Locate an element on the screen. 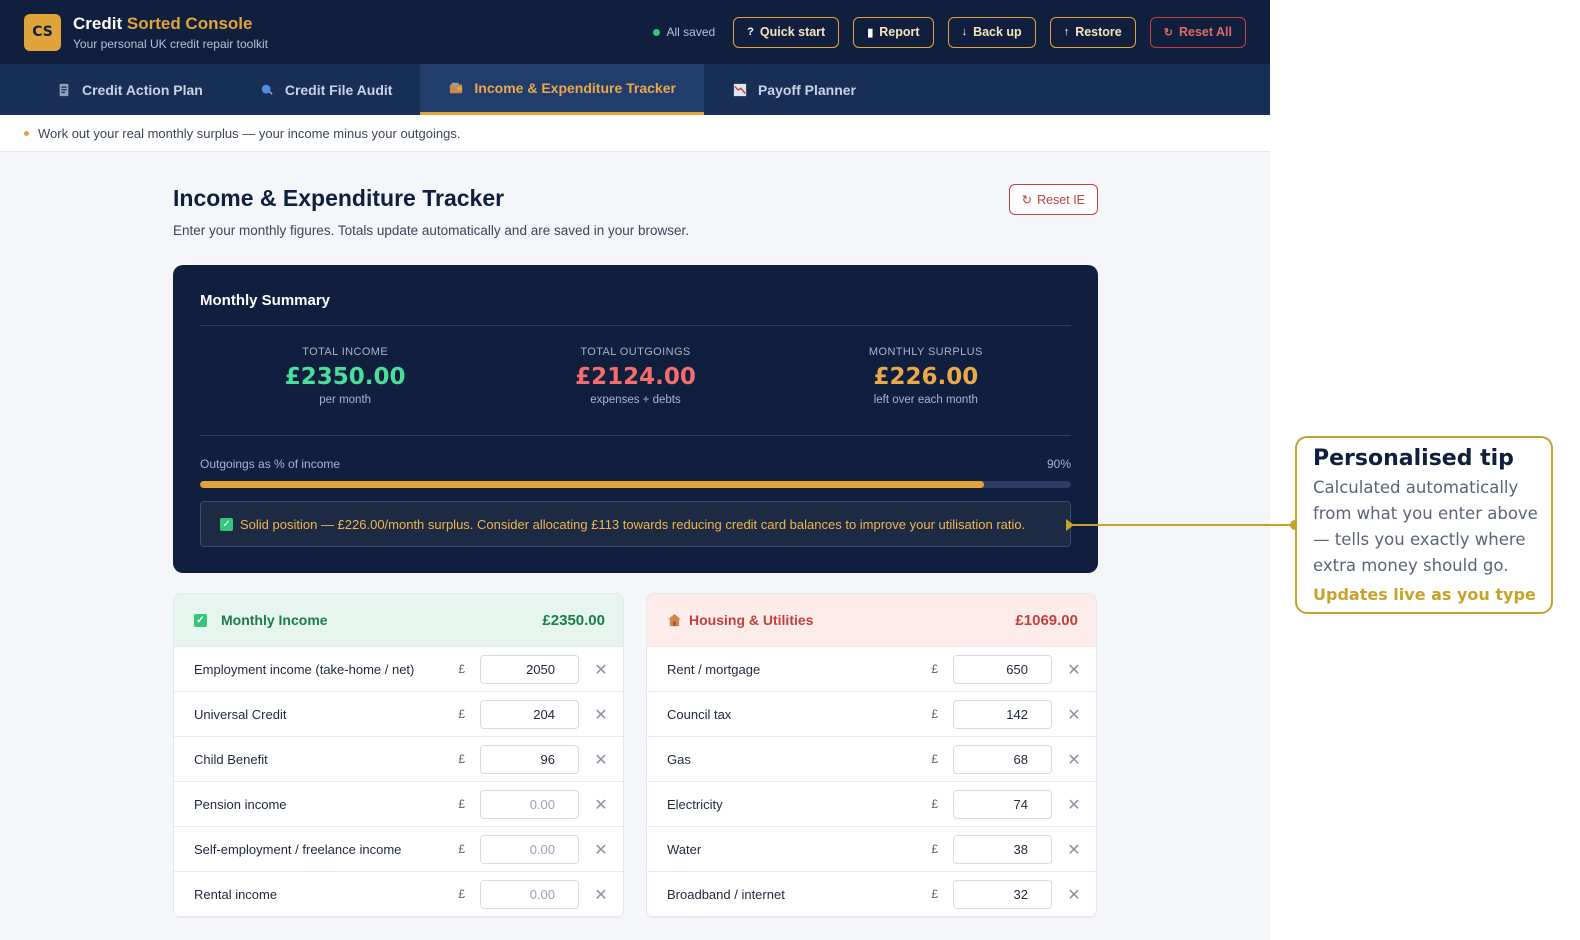 This screenshot has width=1580, height=940. document-icon is located at coordinates (64, 89).